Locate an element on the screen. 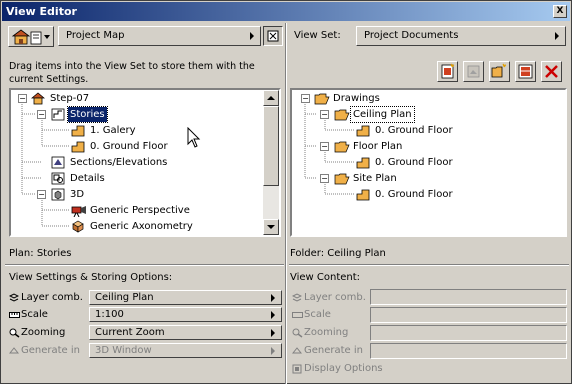 Image resolution: width=572 pixels, height=384 pixels. tree-label: Step-07 is located at coordinates (70, 98).